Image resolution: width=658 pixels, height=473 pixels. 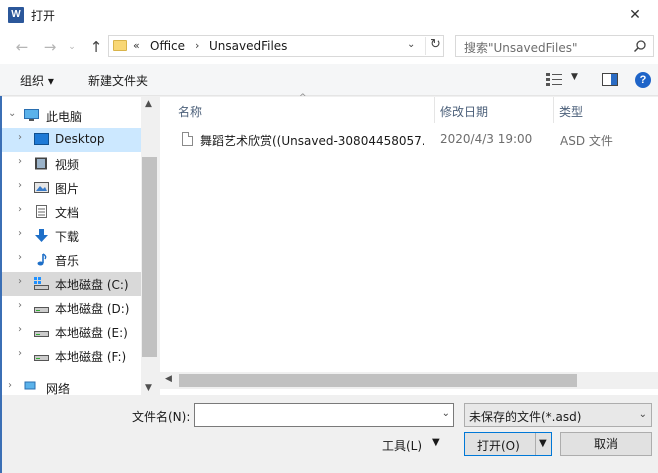 I want to click on tree-item-pictures: › 图片, so click(x=72, y=188).